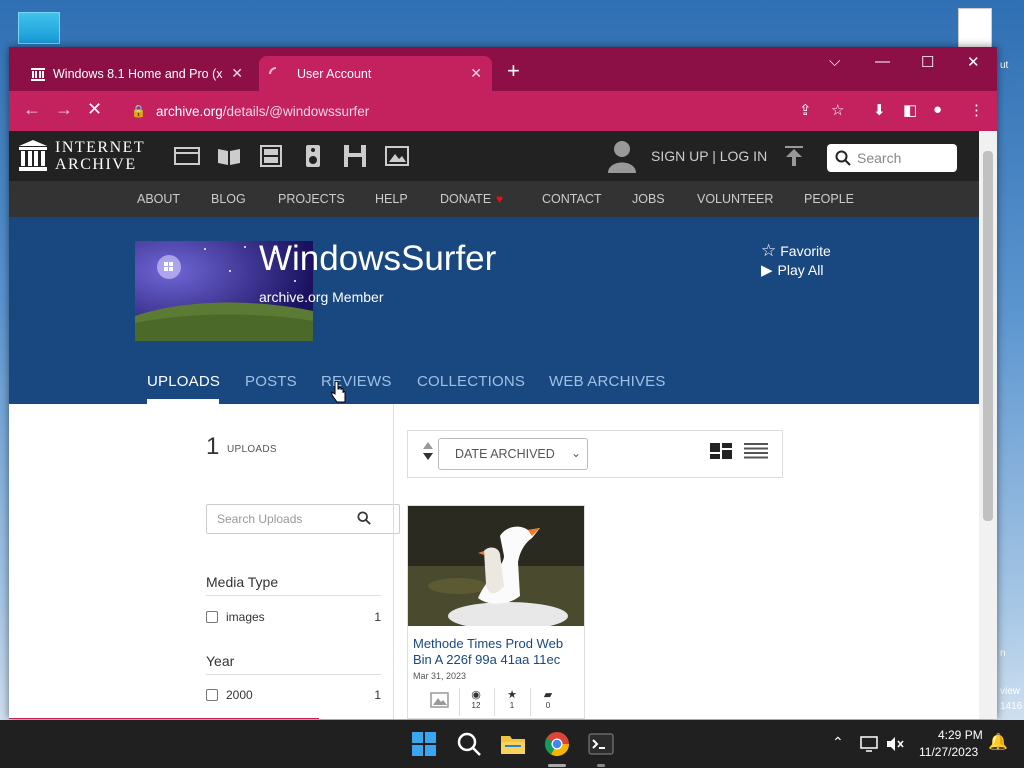 The image size is (1024, 768). What do you see at coordinates (271, 156) in the screenshot?
I see `video-icon` at bounding box center [271, 156].